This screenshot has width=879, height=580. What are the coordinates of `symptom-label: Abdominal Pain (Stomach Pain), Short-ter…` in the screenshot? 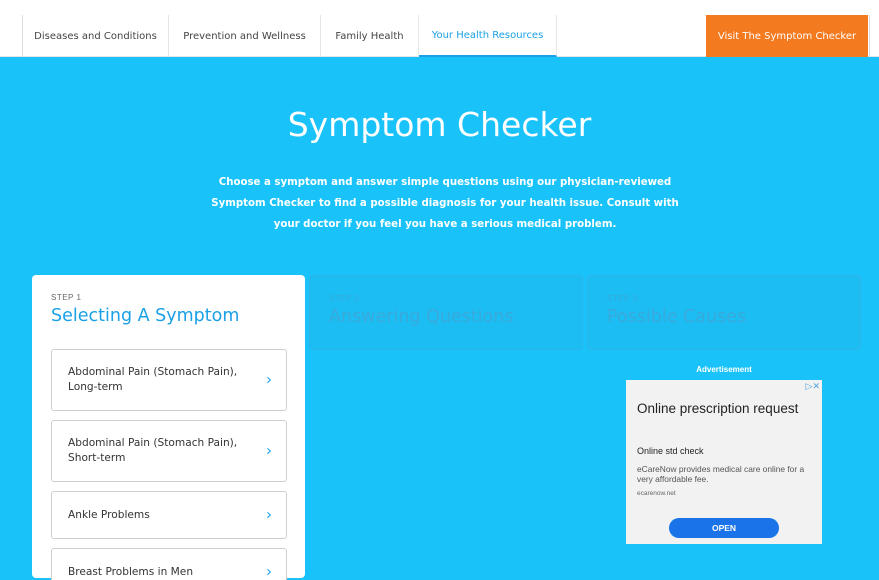 It's located at (153, 450).